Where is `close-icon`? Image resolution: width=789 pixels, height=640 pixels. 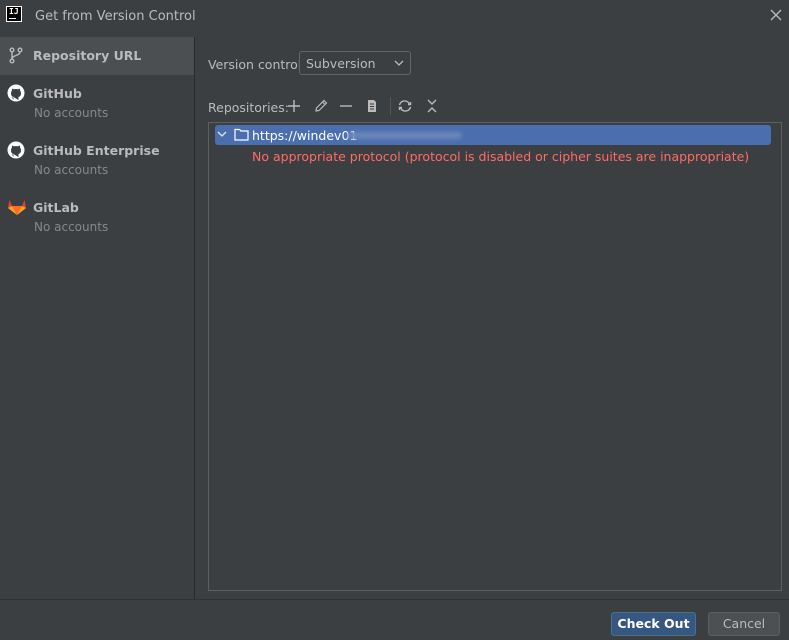 close-icon is located at coordinates (776, 15).